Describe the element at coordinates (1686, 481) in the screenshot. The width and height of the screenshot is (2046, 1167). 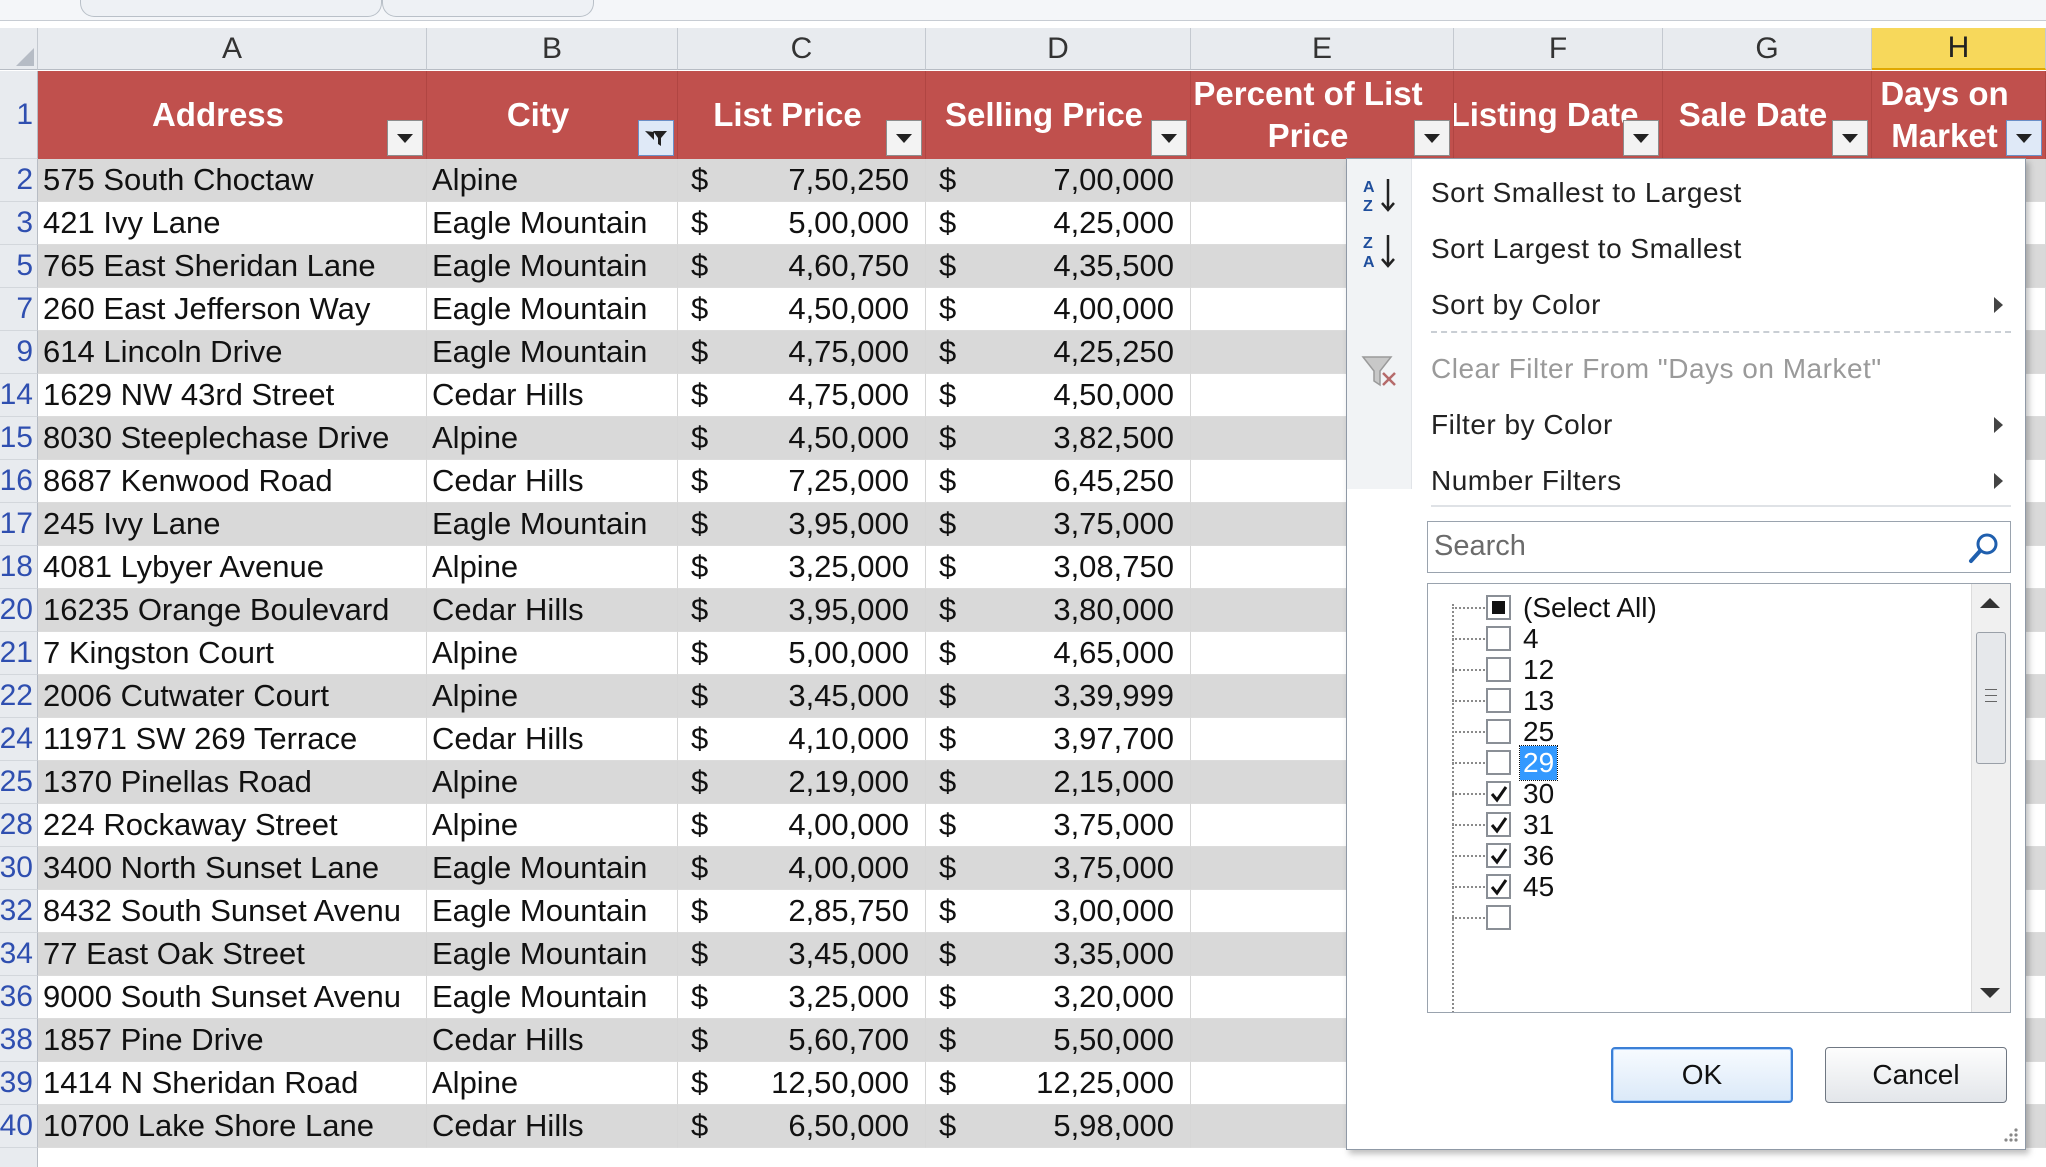
I see `number-filters-item: Number Filters` at that location.